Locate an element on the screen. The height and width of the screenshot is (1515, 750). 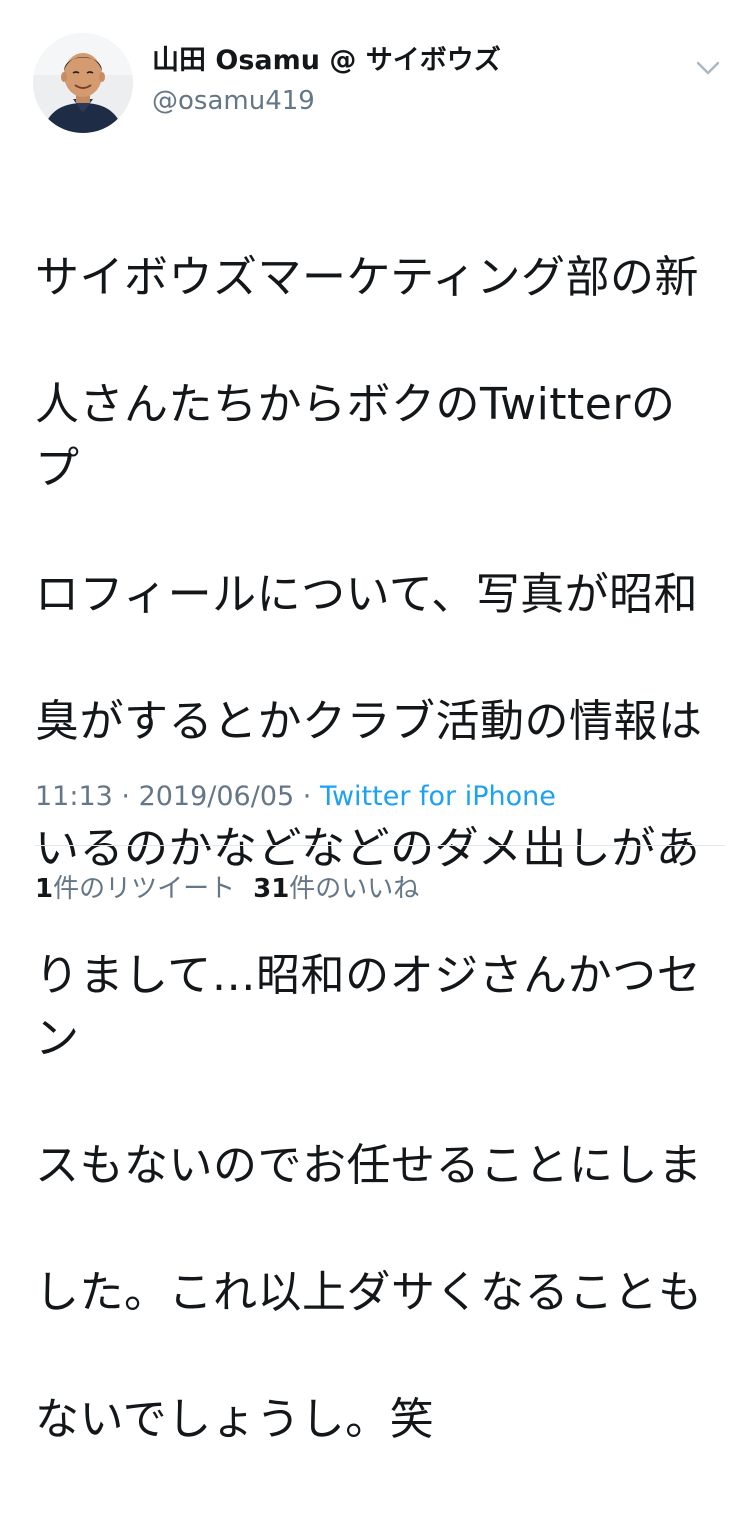
tweet-text-line: 臭がするとかクラブ活動の情報は is located at coordinates (369, 722).